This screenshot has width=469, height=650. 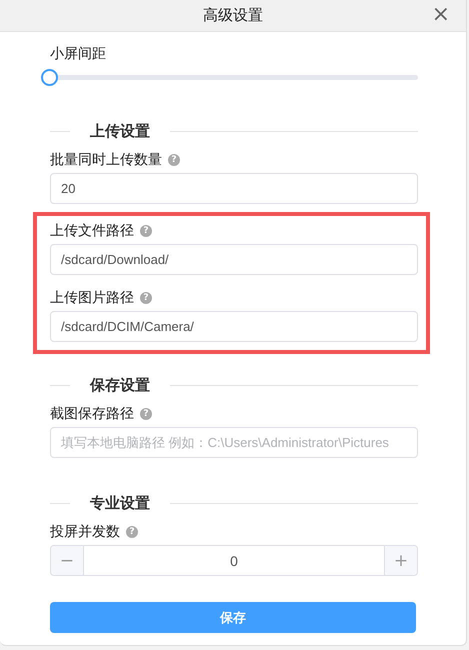 I want to click on window-title: 高级设置, so click(x=233, y=15).